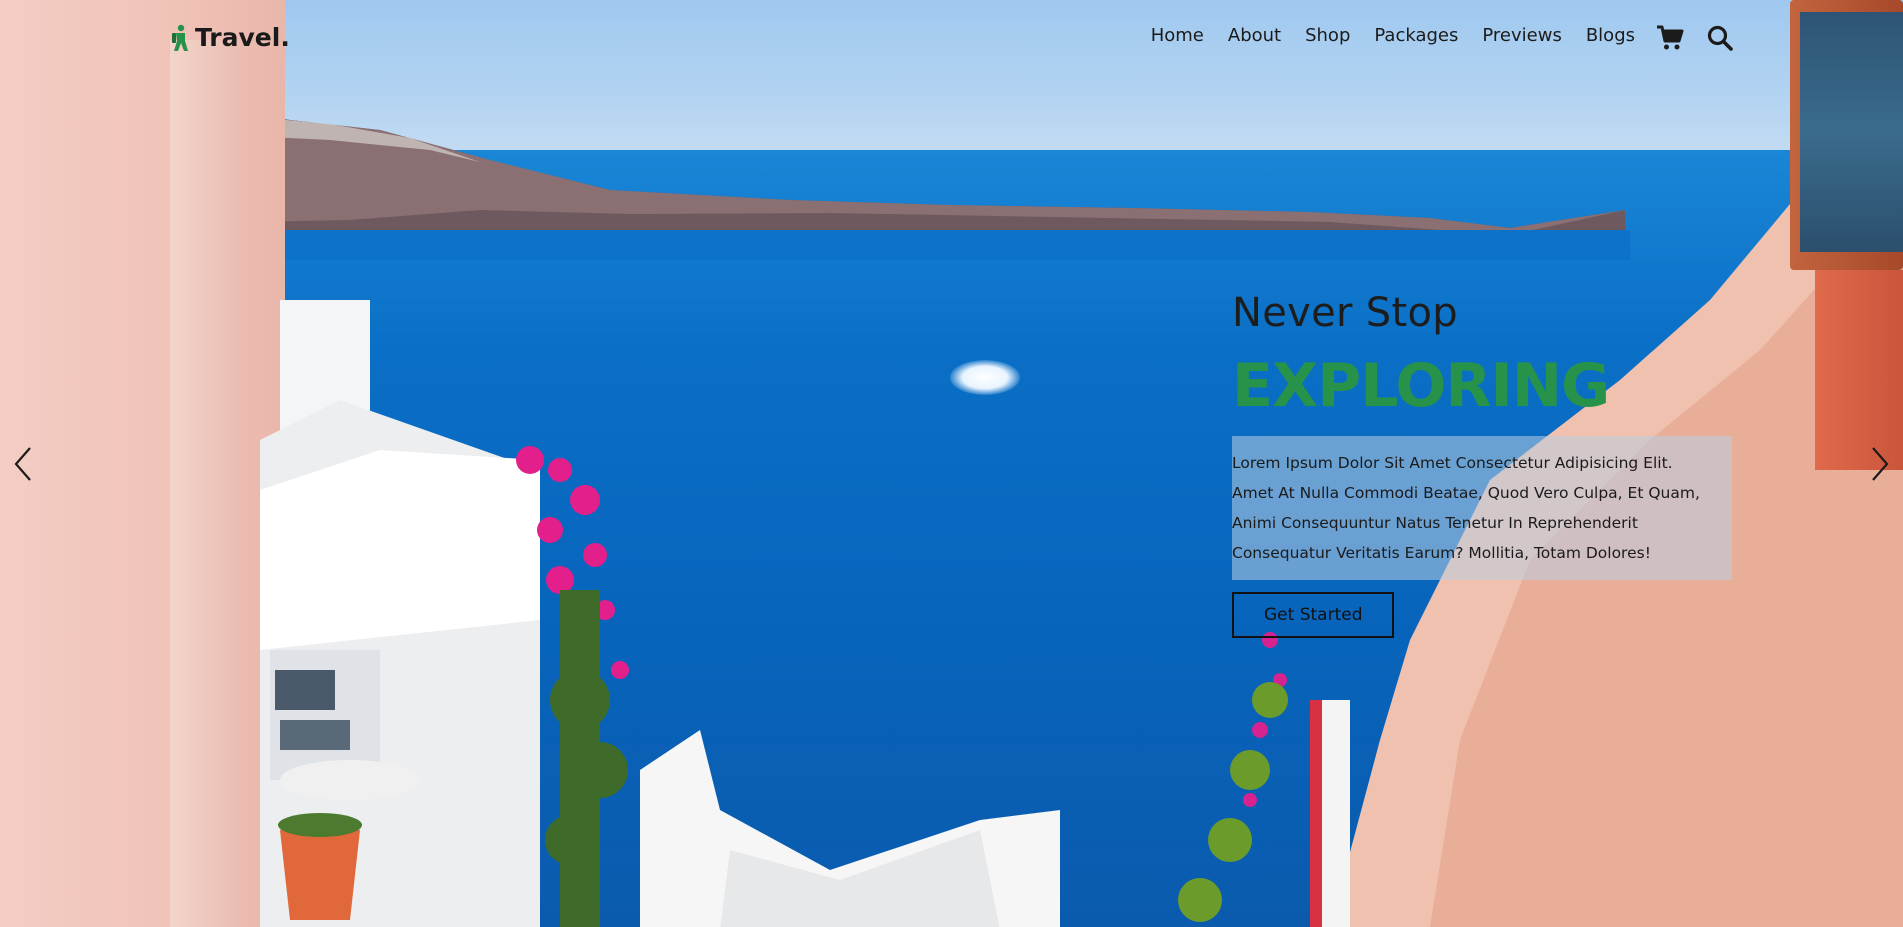 Image resolution: width=1903 pixels, height=927 pixels. I want to click on left-wall, so click(142, 463).